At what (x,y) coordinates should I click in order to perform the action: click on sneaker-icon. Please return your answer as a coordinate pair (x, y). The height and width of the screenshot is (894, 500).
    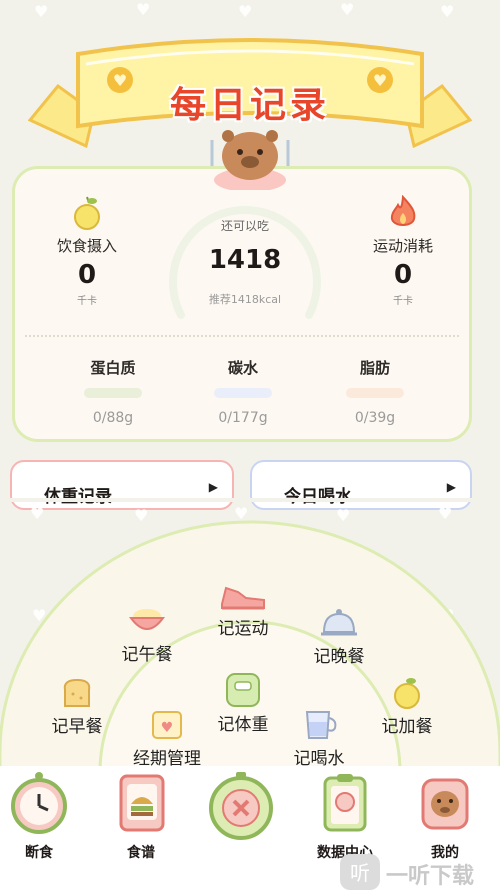
    Looking at the image, I should click on (243, 598).